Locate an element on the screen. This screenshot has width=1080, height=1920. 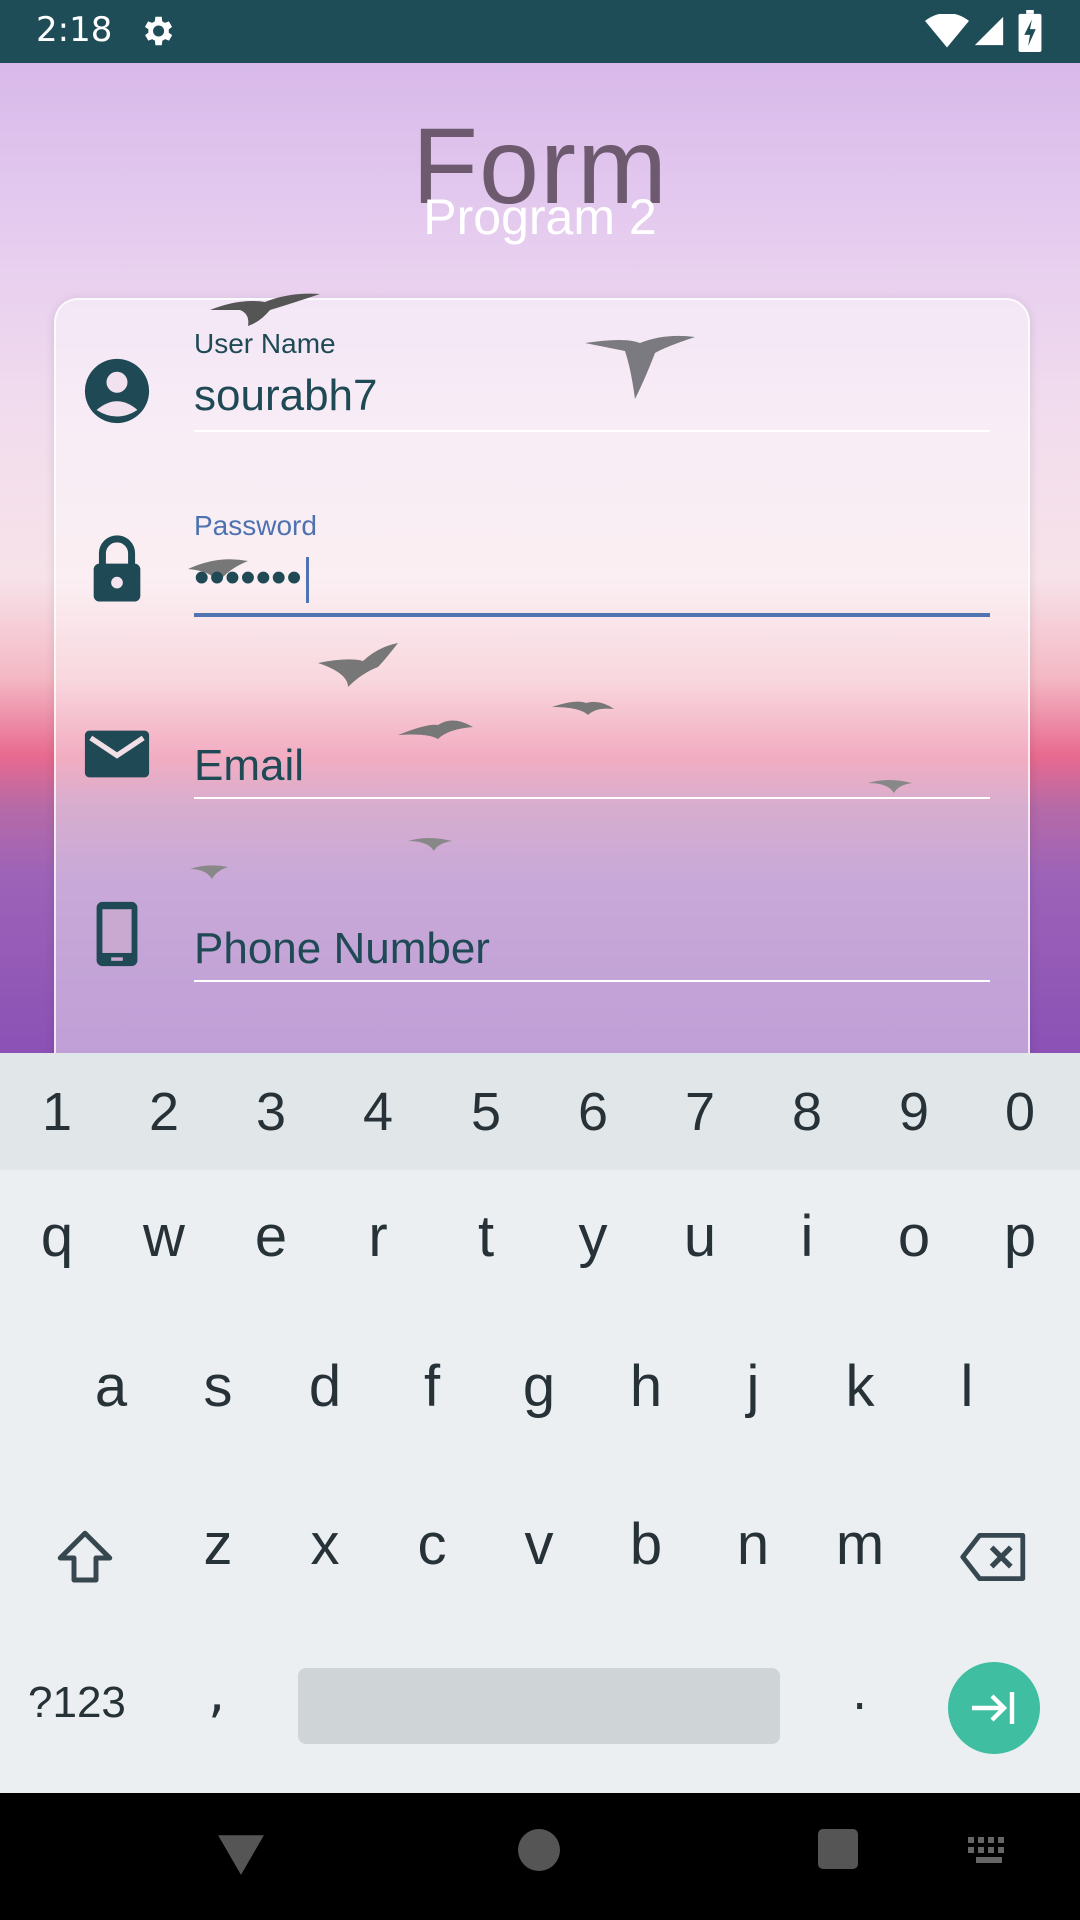
key-m: m is located at coordinates (860, 1544).